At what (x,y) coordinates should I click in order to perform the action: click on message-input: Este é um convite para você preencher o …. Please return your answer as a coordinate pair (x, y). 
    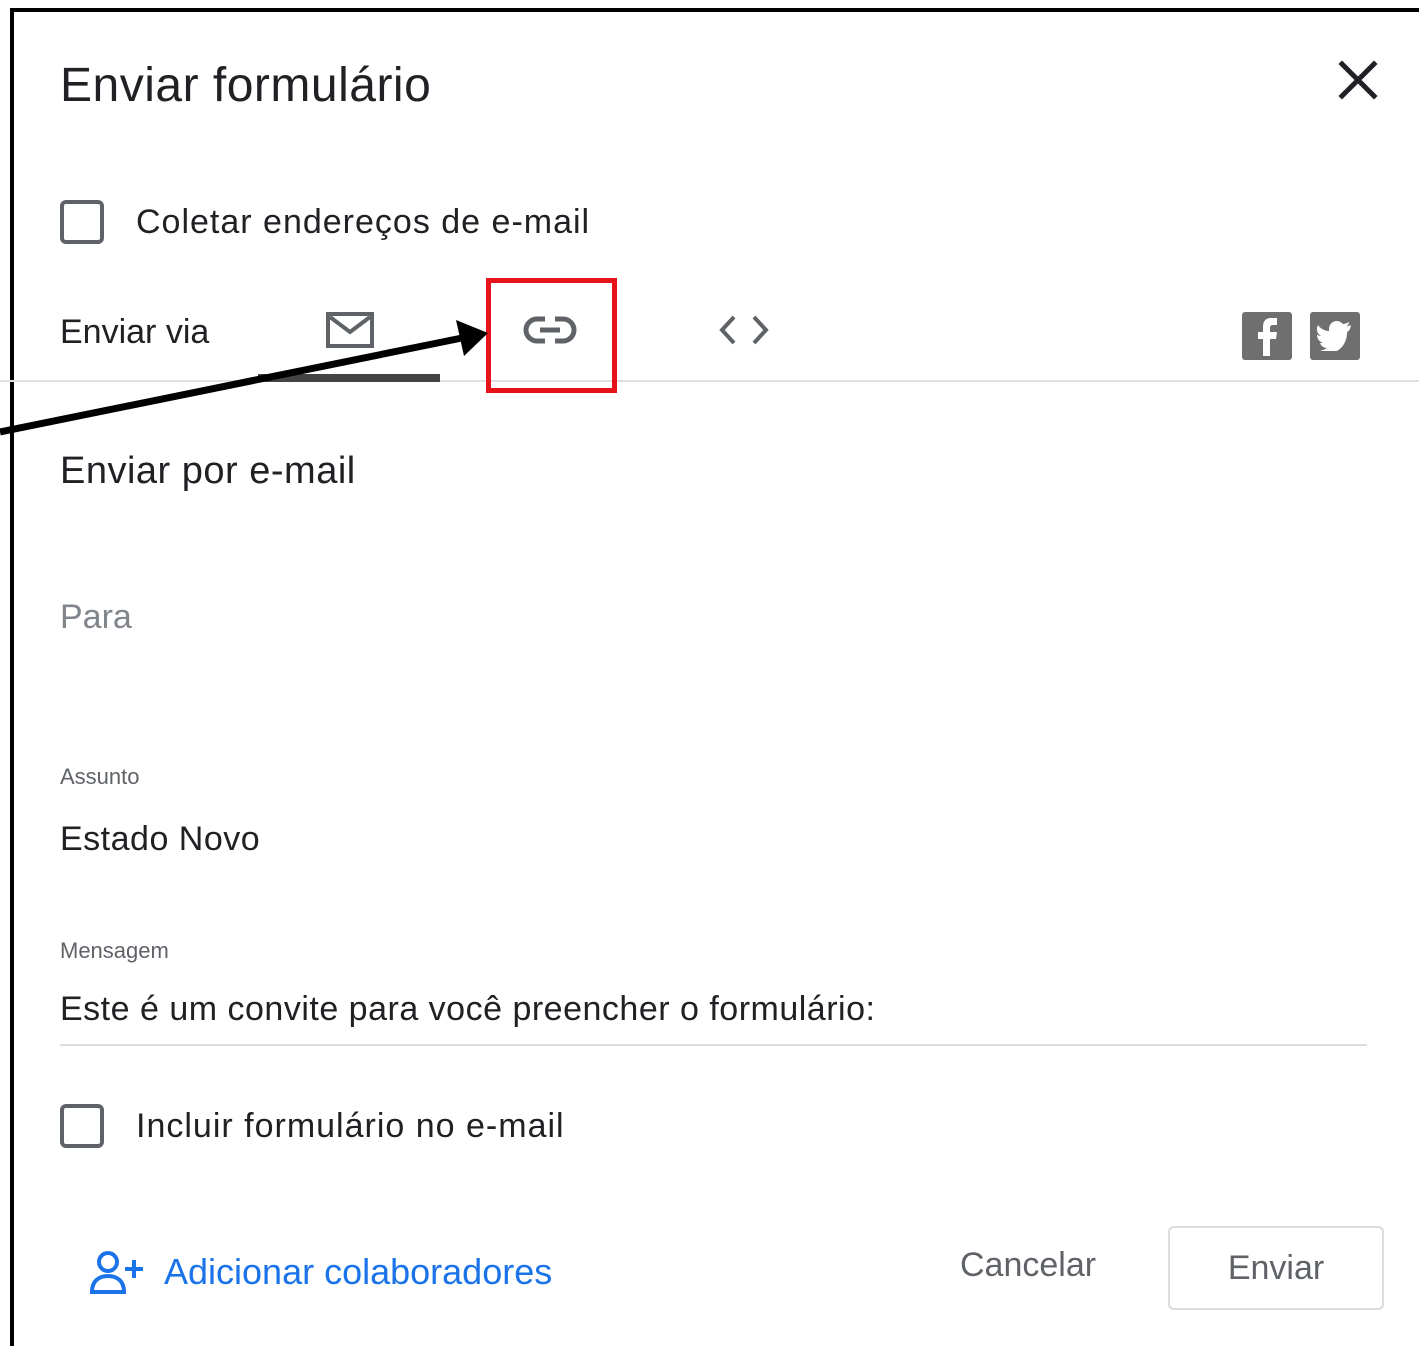
    Looking at the image, I should click on (467, 1009).